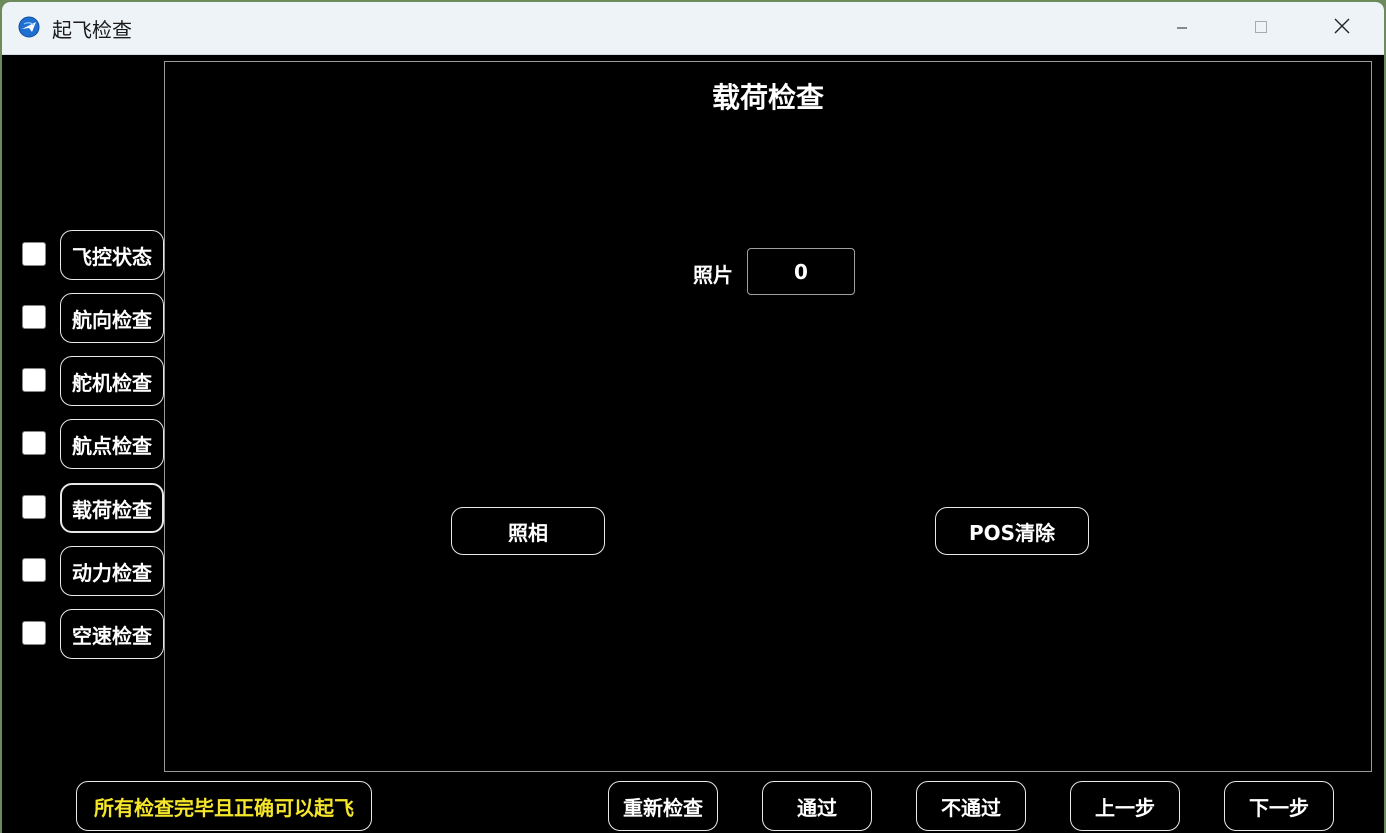  What do you see at coordinates (92, 30) in the screenshot?
I see `window-title: 起飞检查` at bounding box center [92, 30].